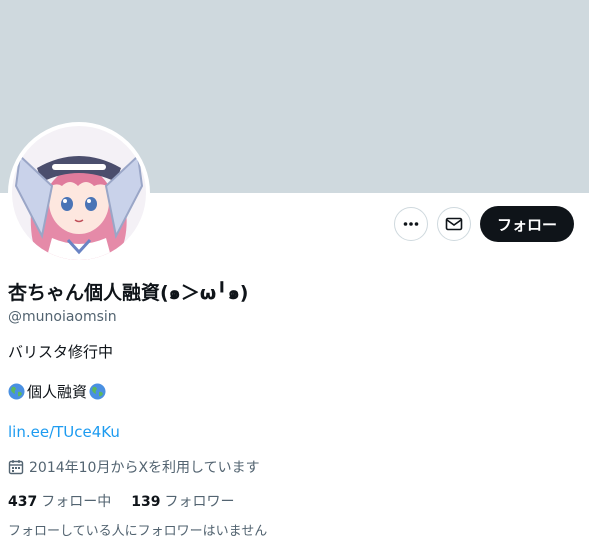 This screenshot has width=589, height=540. Describe the element at coordinates (144, 468) in the screenshot. I see `join-date-text: 2014年10月からXを利用しています` at that location.